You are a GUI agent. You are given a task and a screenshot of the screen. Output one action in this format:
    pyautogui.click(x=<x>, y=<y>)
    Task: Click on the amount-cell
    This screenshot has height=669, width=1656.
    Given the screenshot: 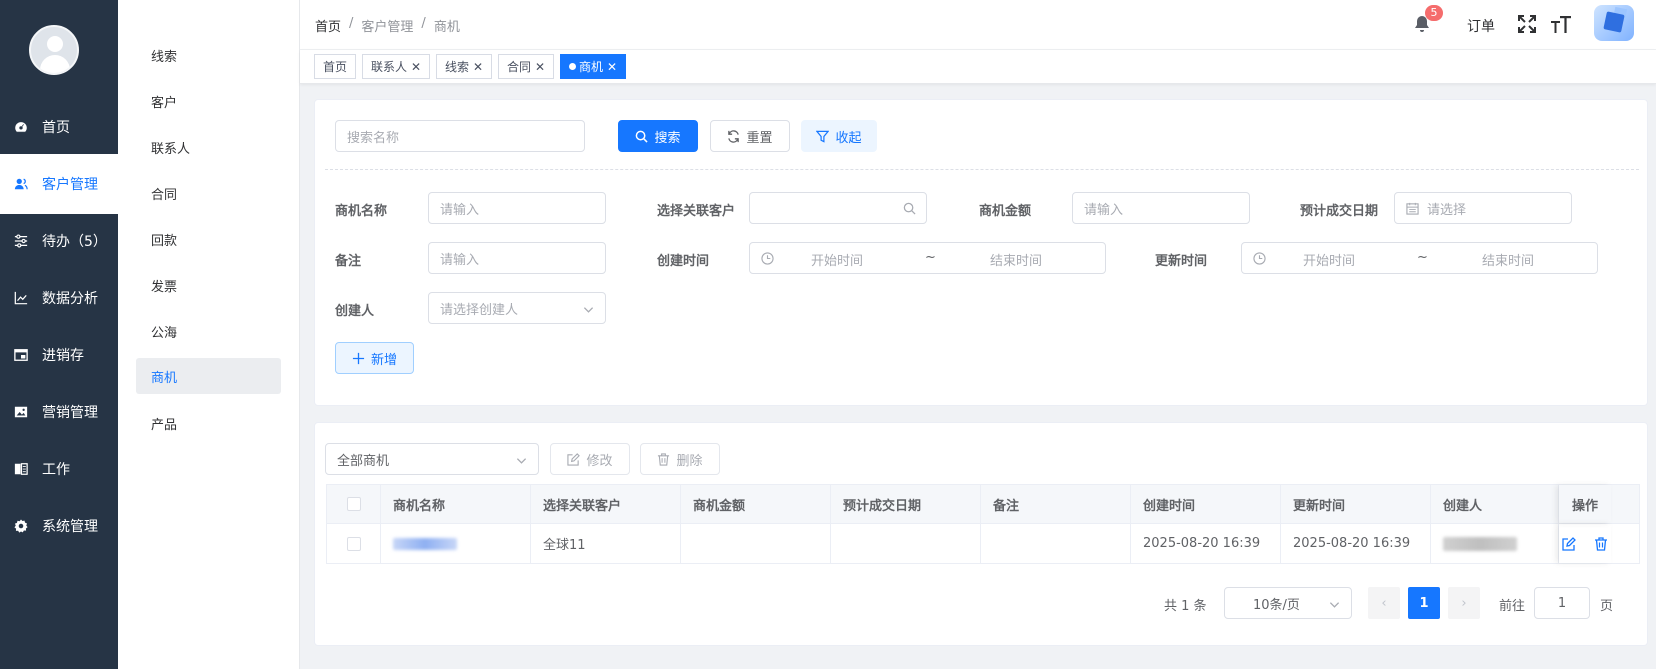 What is the action you would take?
    pyautogui.click(x=756, y=543)
    